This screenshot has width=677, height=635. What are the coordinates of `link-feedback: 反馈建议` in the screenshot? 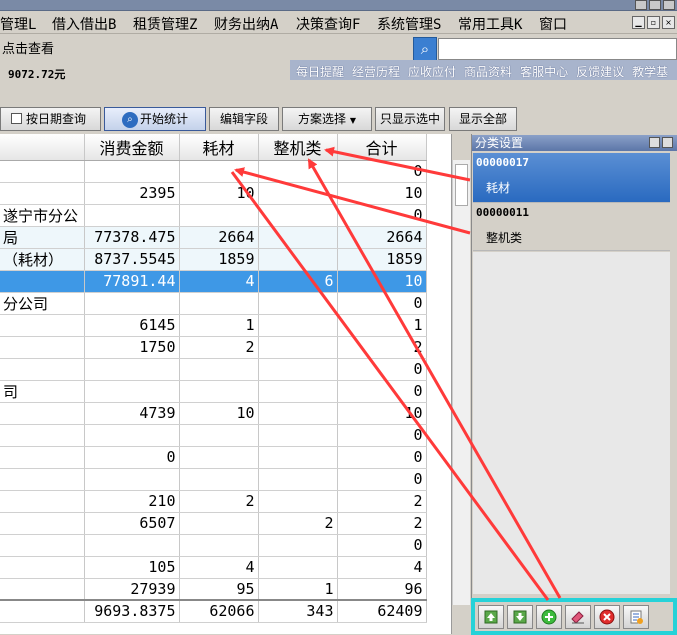 It's located at (600, 71).